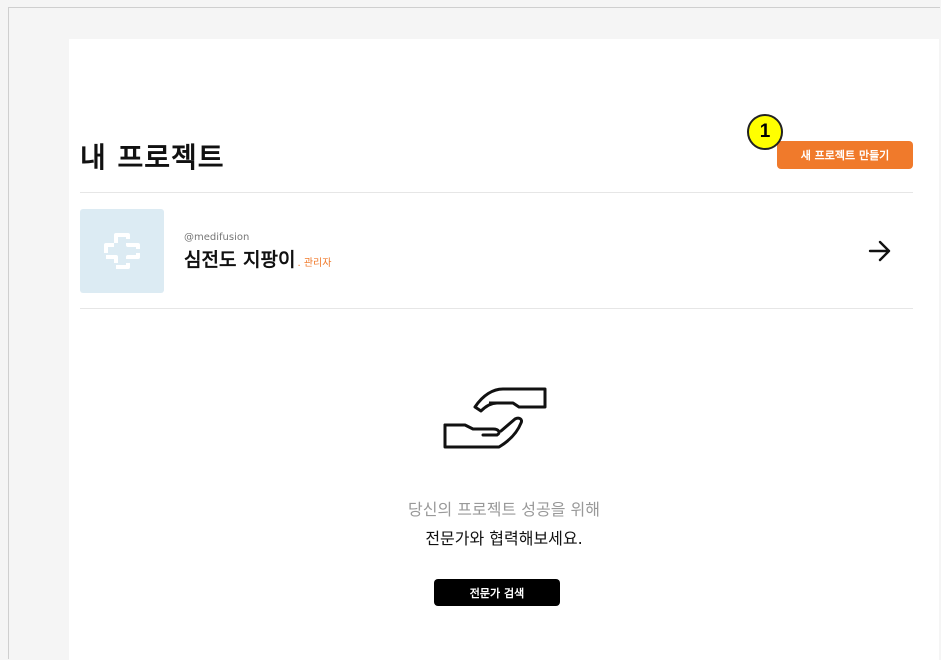 Image resolution: width=941 pixels, height=660 pixels. What do you see at coordinates (504, 509) in the screenshot?
I see `empty-state-text: 당신의 프로젝트 성공을 위해` at bounding box center [504, 509].